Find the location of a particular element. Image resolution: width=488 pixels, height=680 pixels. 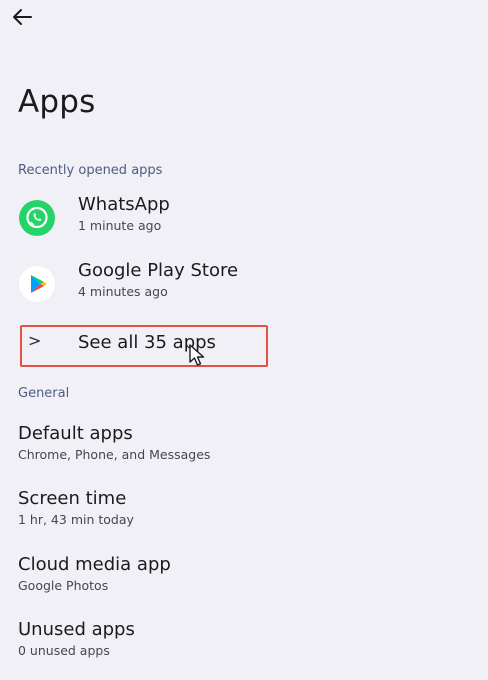

app-name: WhatsApp is located at coordinates (124, 204).